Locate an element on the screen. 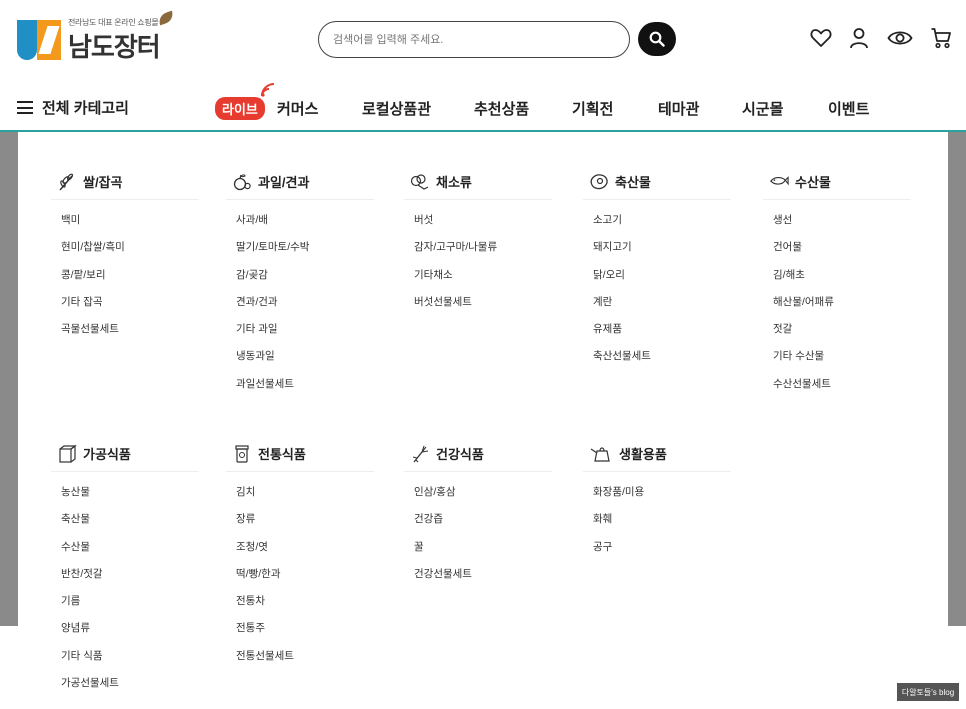 This screenshot has width=966, height=709. subcategory-link: 떡/빵/한과 is located at coordinates (305, 580).